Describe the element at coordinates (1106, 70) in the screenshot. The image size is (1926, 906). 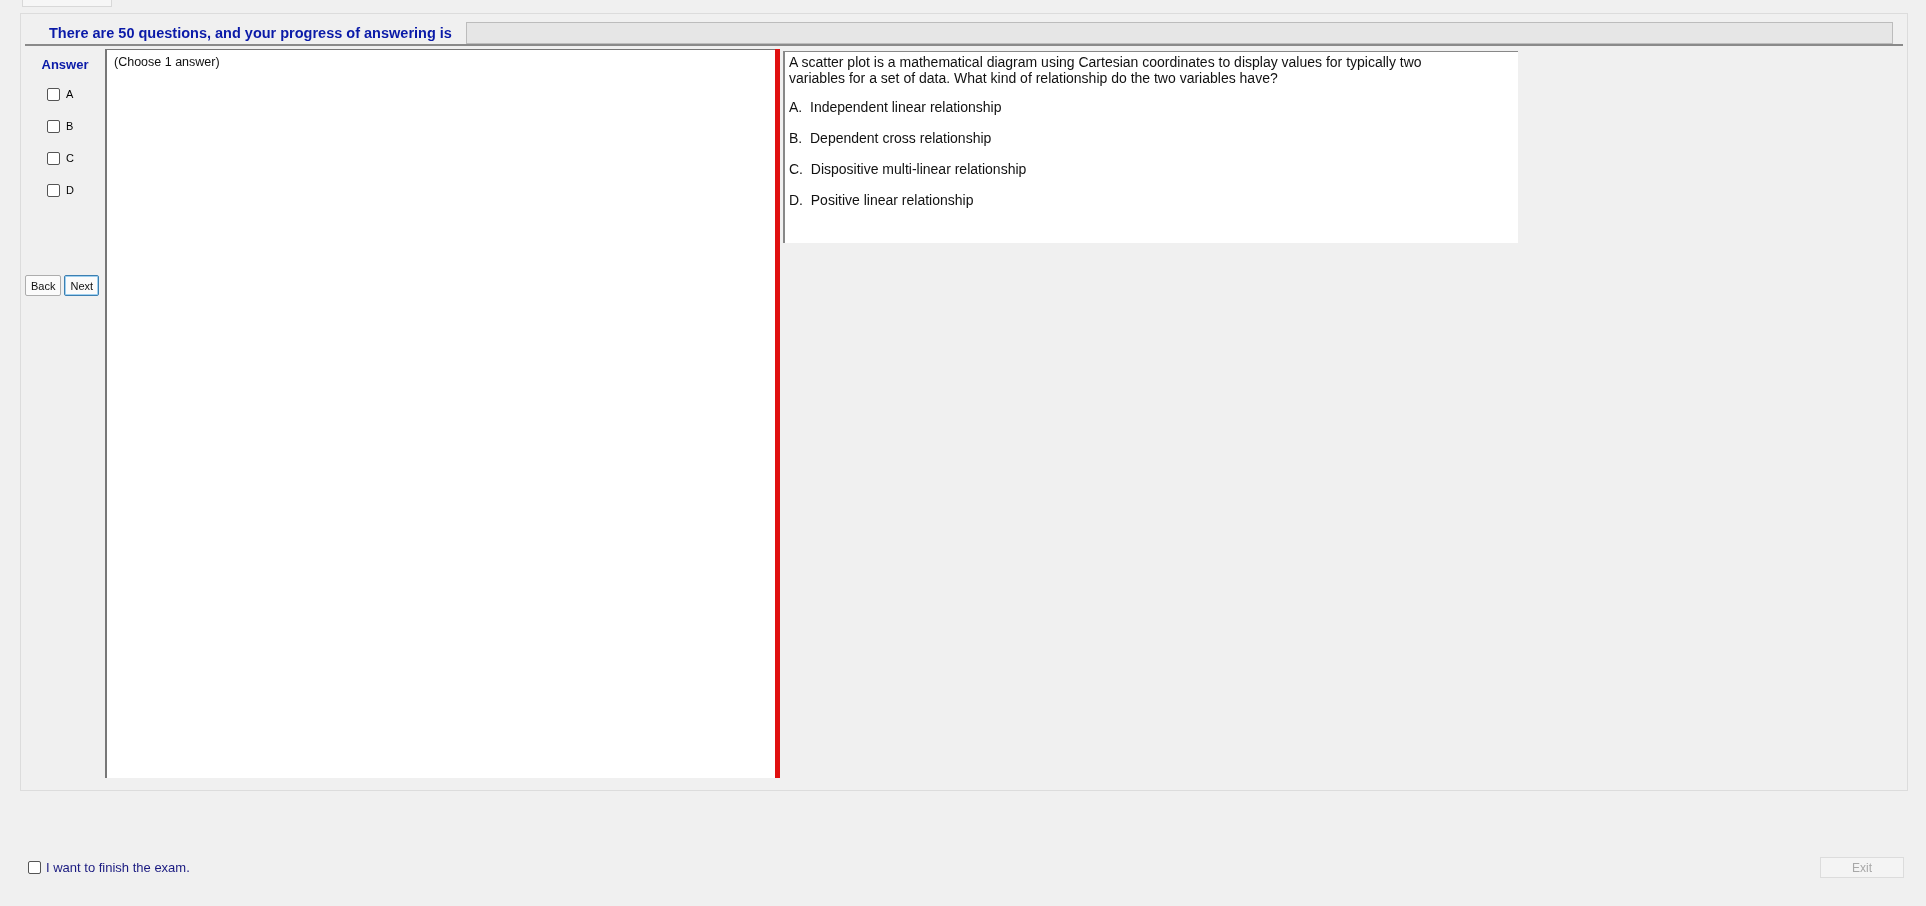
I see `question-text: A scatter plot is a mathematical diagram using Cartesian coordinates to display values for typically two variables for a set of data. What kind of relationship do the two variables have?` at that location.